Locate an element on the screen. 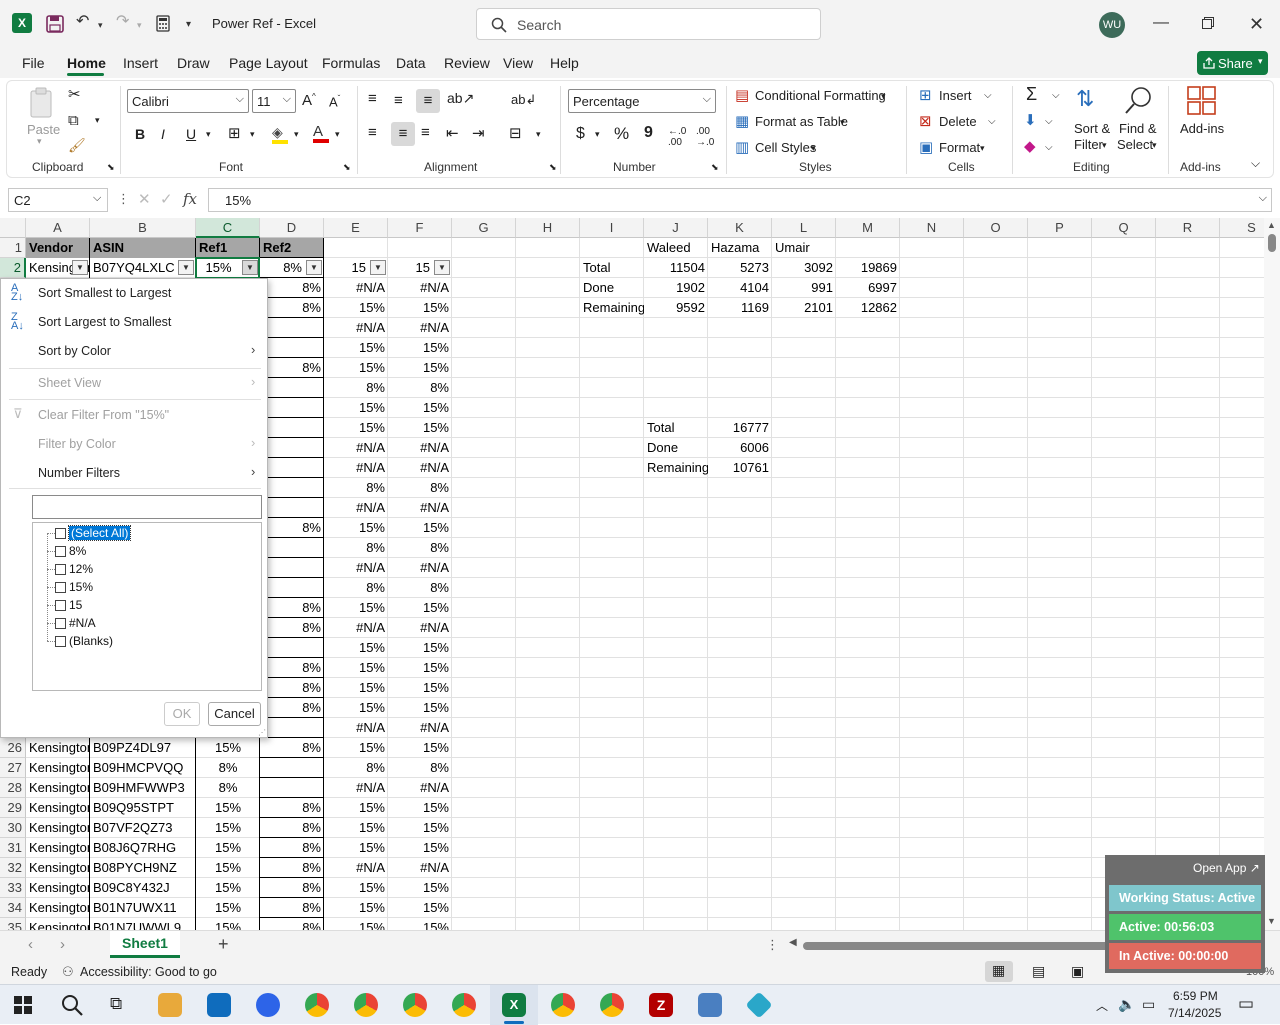  filter-option-label: 8% is located at coordinates (77, 551).